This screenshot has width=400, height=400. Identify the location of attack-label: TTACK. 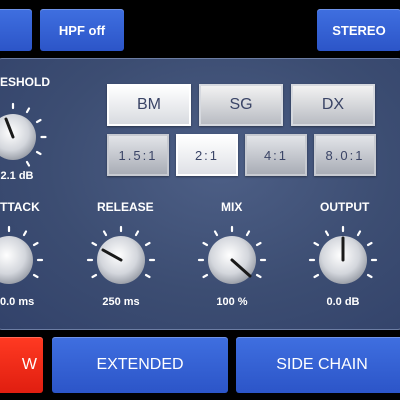
(20, 207).